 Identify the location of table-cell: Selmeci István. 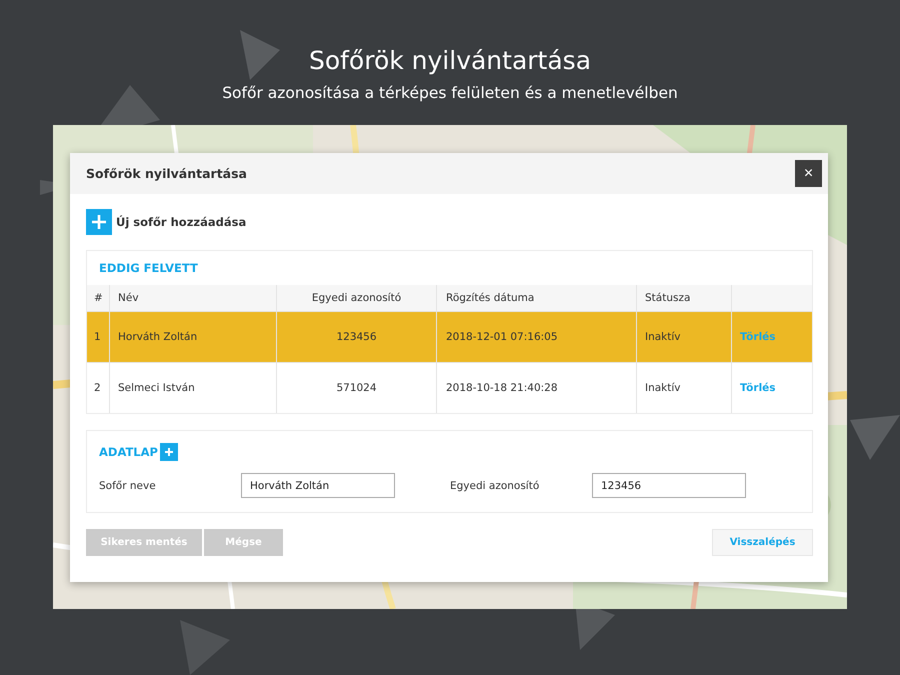
(193, 387).